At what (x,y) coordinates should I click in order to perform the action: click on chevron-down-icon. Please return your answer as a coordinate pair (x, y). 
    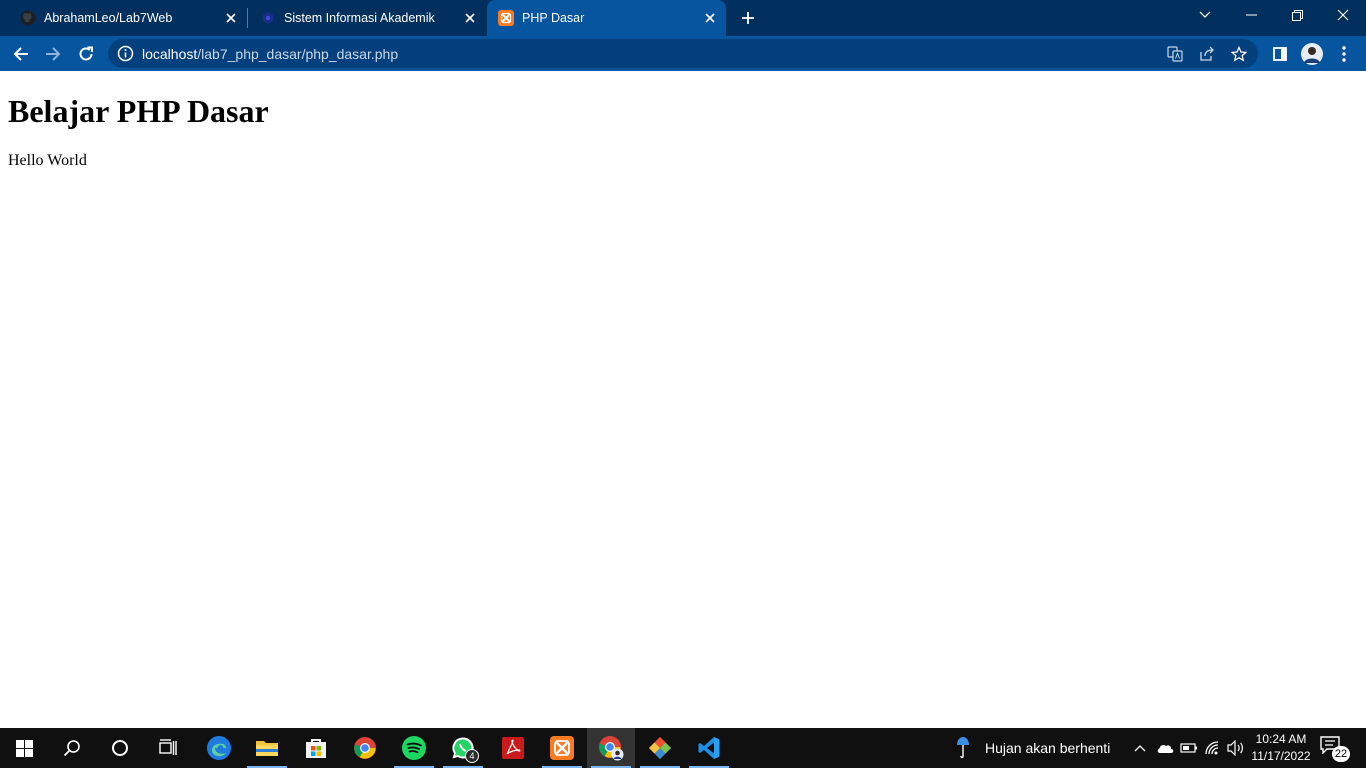
    Looking at the image, I should click on (1205, 14).